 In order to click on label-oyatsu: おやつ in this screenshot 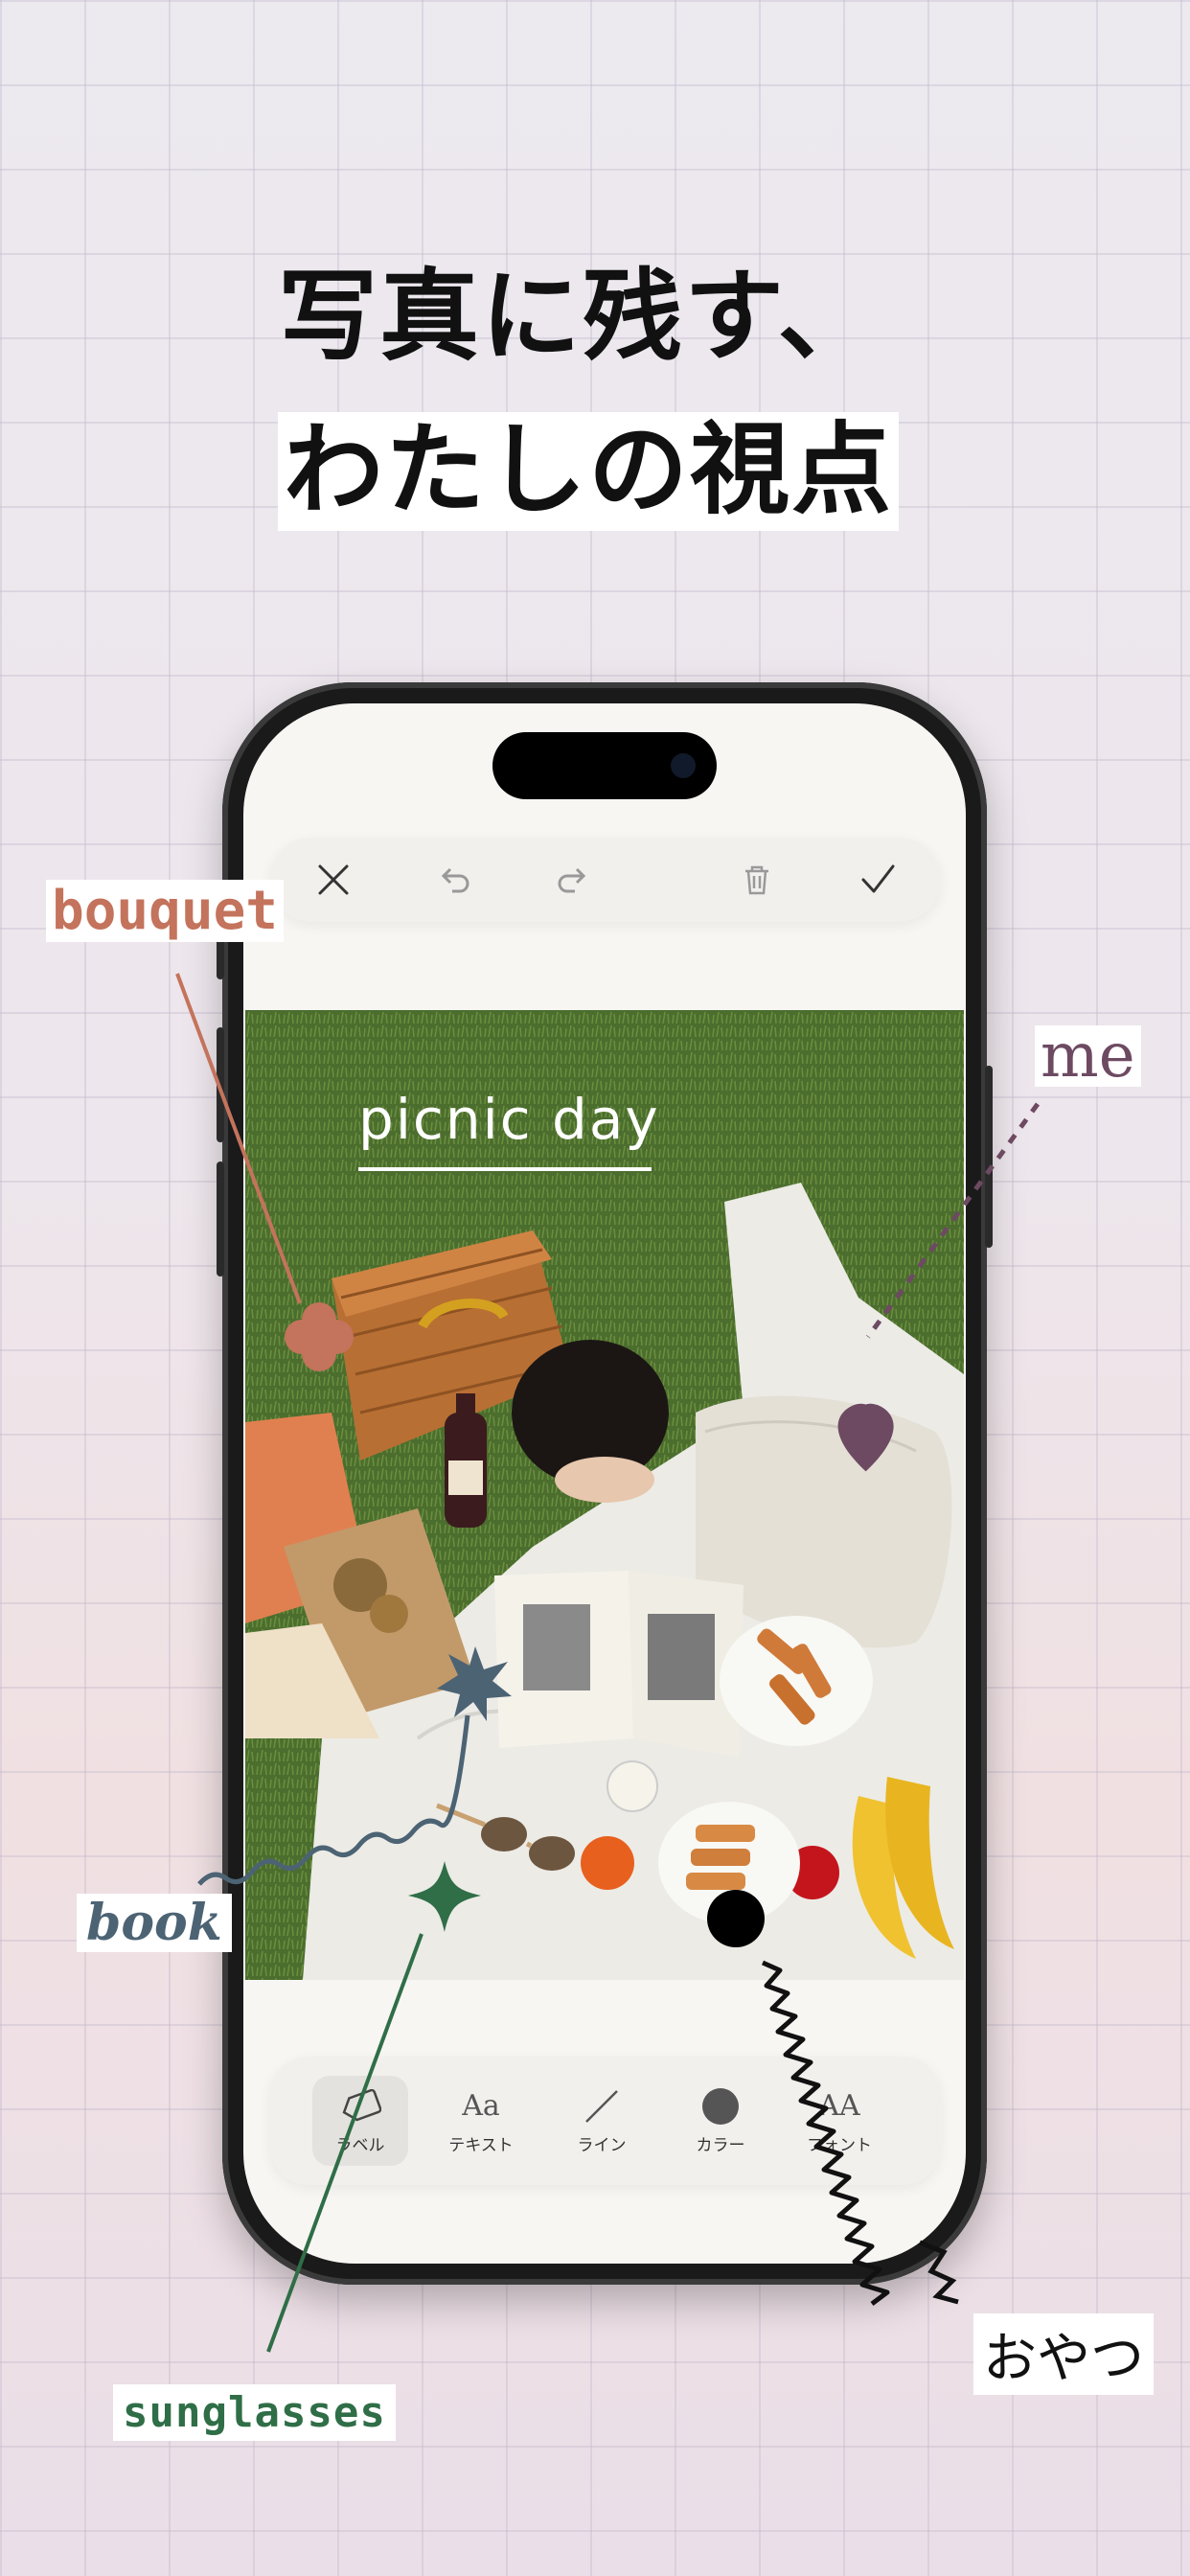, I will do `click(1064, 2354)`.